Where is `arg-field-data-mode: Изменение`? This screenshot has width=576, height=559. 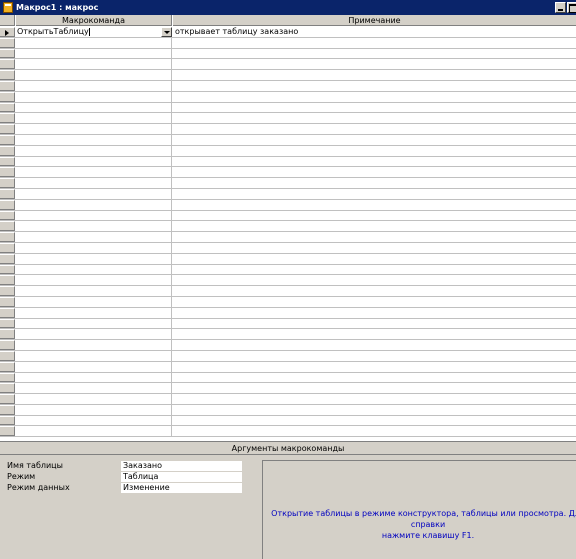
arg-field-data-mode: Изменение is located at coordinates (181, 488).